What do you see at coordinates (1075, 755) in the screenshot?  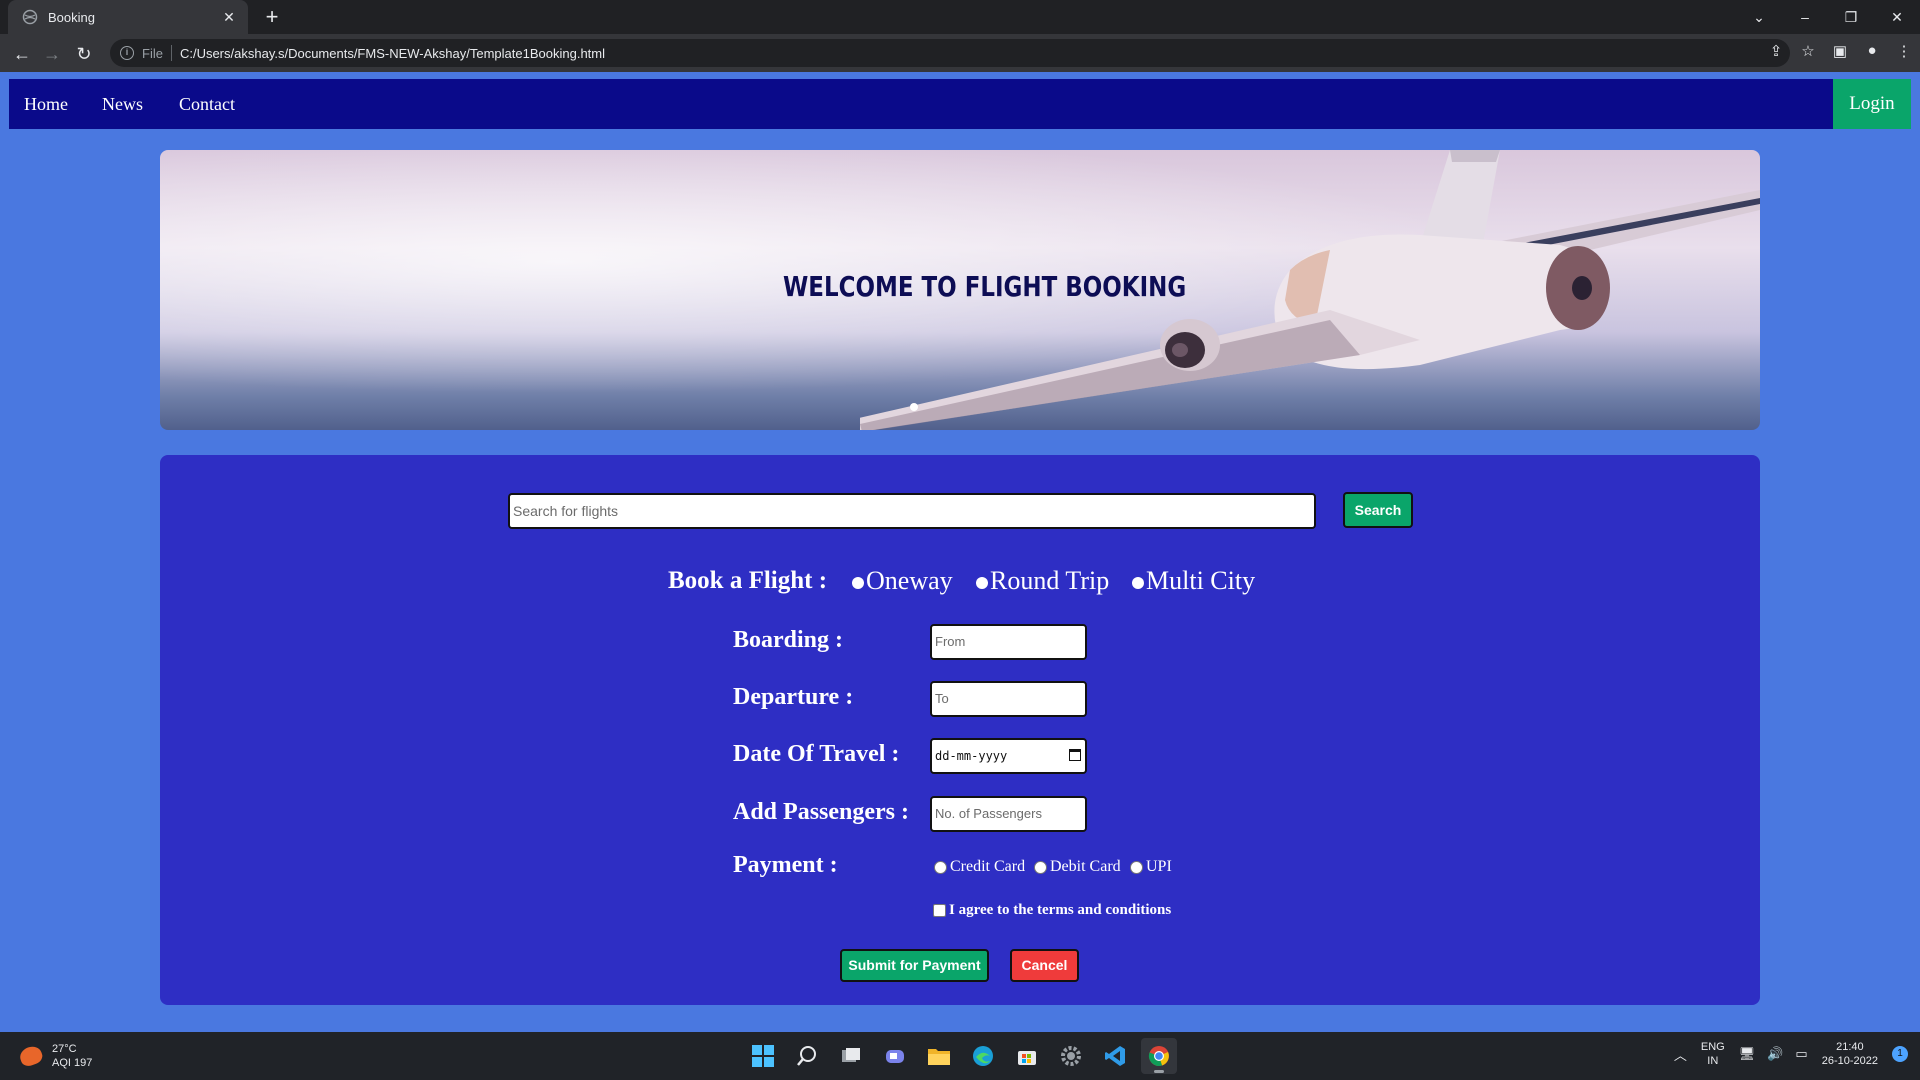 I see `calendar-icon` at bounding box center [1075, 755].